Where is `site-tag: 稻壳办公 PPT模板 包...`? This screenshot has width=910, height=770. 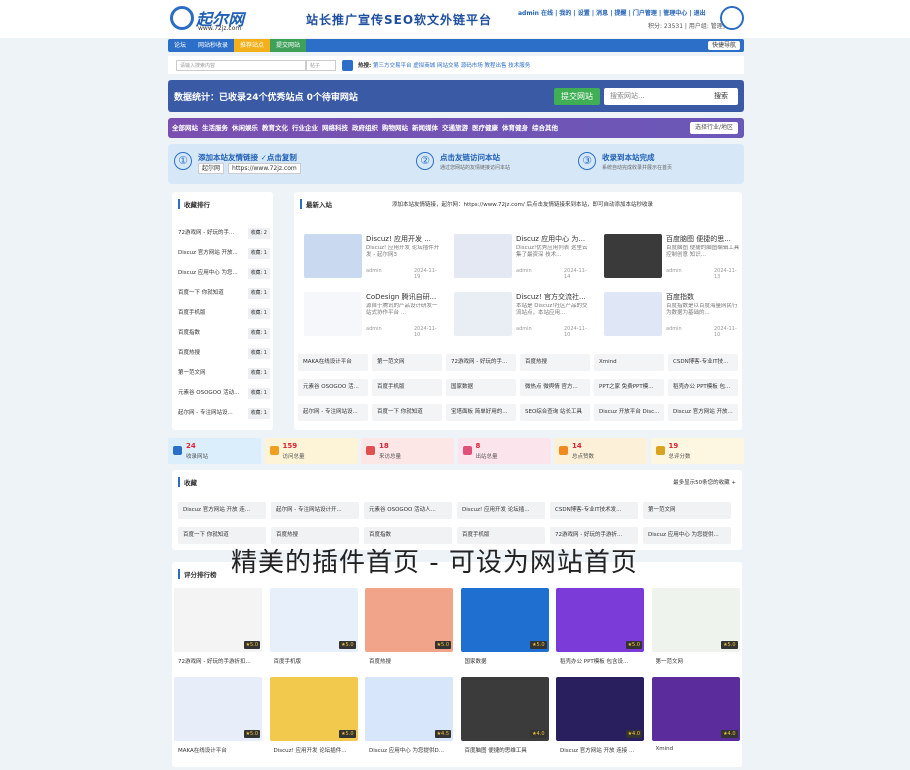 site-tag: 稻壳办公 PPT模板 包... is located at coordinates (703, 387).